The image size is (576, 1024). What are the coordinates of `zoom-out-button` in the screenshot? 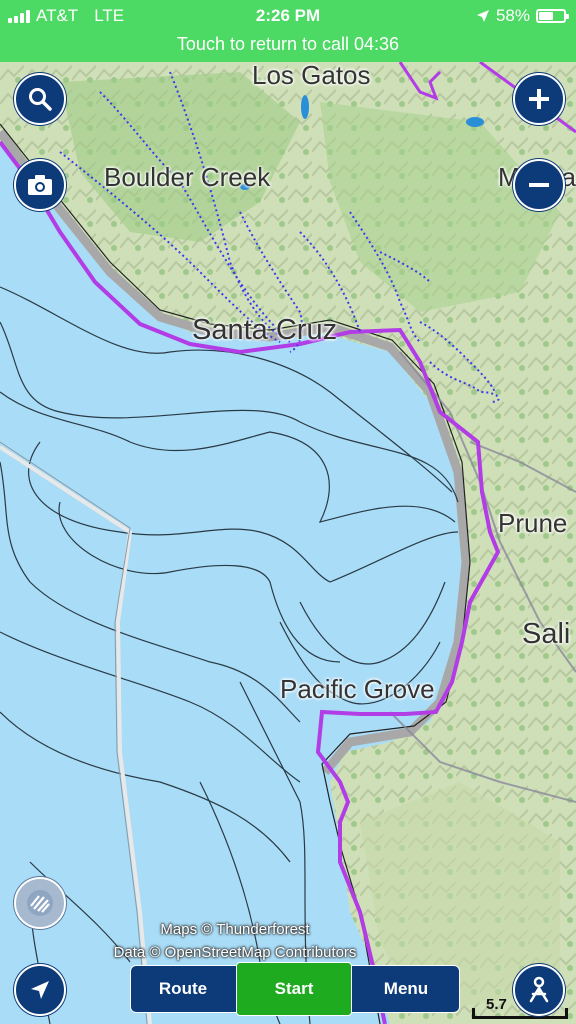 It's located at (539, 185).